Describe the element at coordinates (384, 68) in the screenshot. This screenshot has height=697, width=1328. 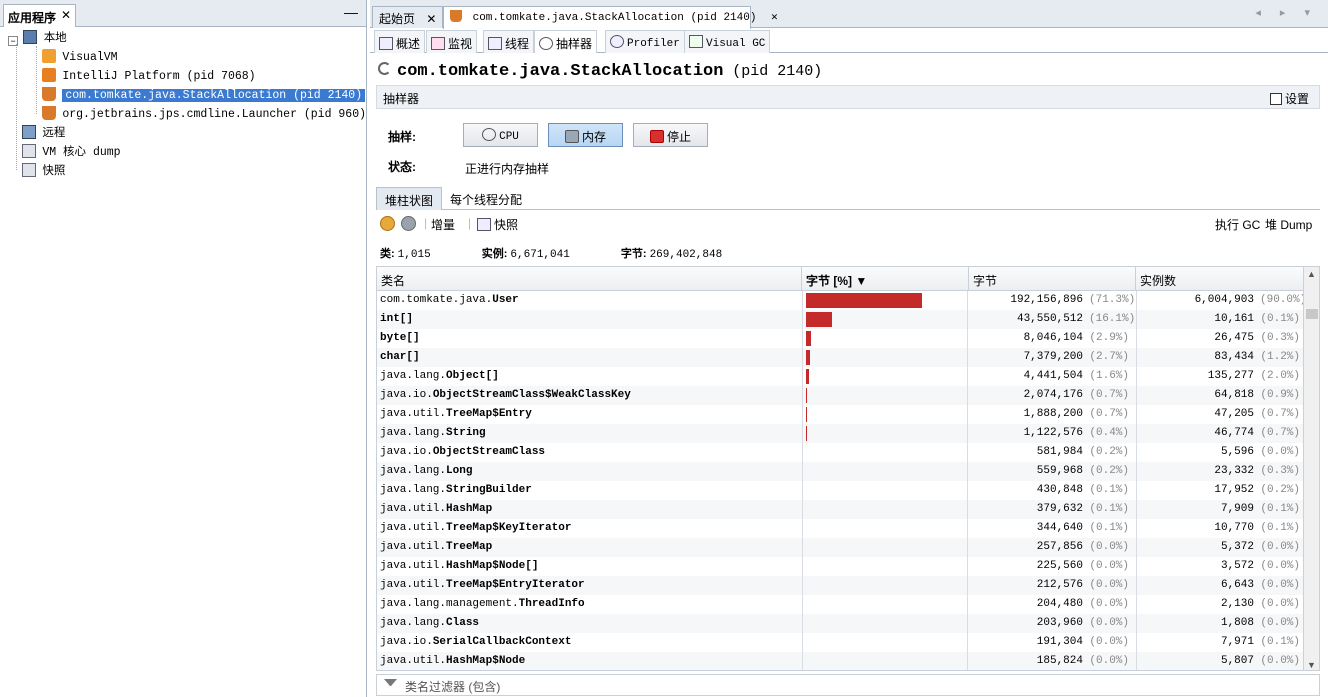
I see `loading-icon` at that location.